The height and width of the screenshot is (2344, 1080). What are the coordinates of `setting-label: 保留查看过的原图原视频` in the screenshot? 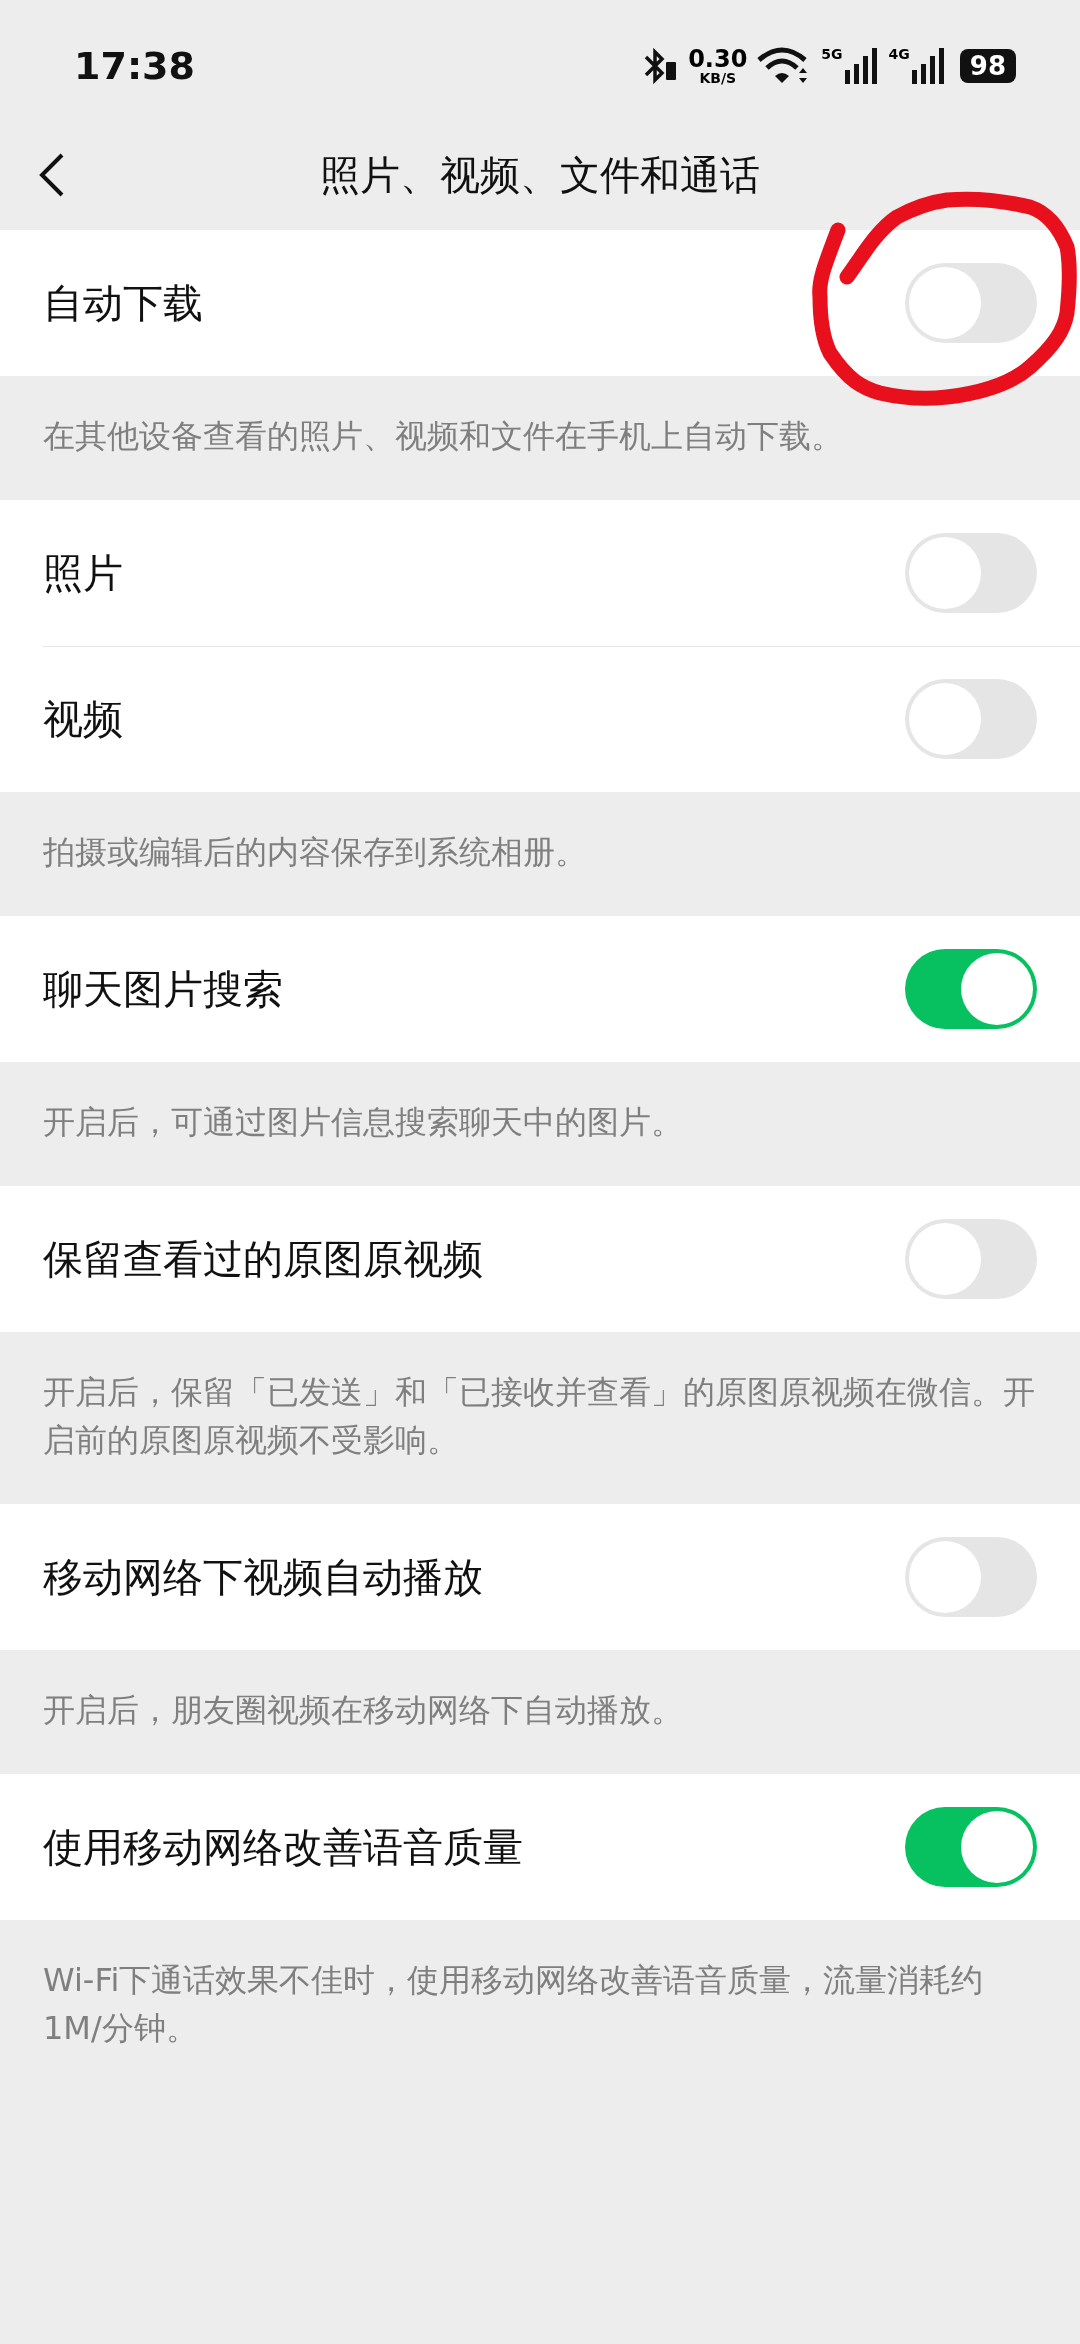 It's located at (263, 1259).